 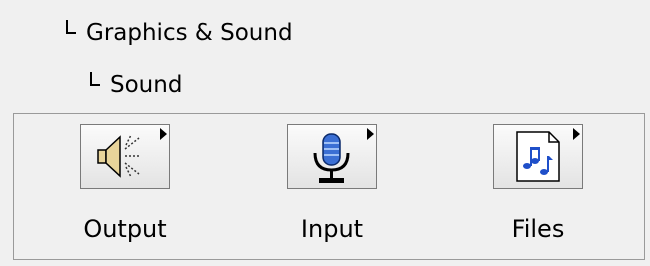 I want to click on tree-item-graphics-sound: Graphics & Sound, so click(x=179, y=33).